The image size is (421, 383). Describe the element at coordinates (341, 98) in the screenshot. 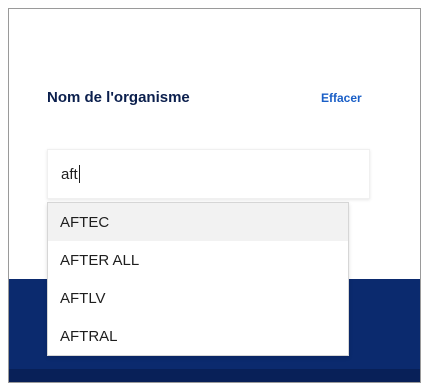

I see `clear-button: Effacer` at that location.